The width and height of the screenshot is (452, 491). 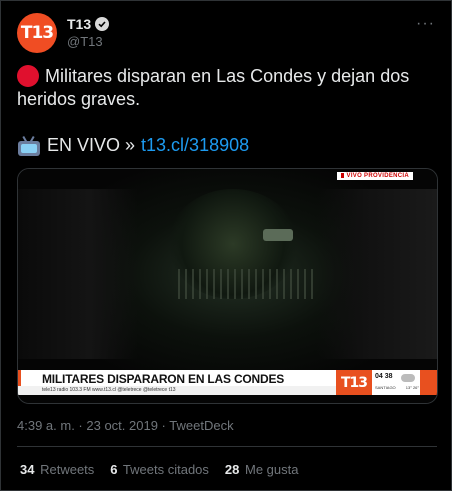 I want to click on avatar-logo: T13, so click(x=37, y=33).